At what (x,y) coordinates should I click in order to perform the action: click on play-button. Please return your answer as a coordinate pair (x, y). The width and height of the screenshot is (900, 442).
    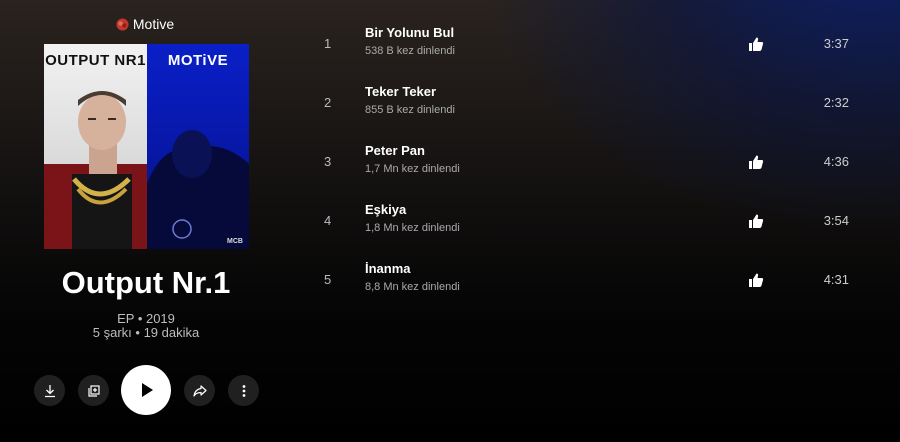
    Looking at the image, I should click on (146, 390).